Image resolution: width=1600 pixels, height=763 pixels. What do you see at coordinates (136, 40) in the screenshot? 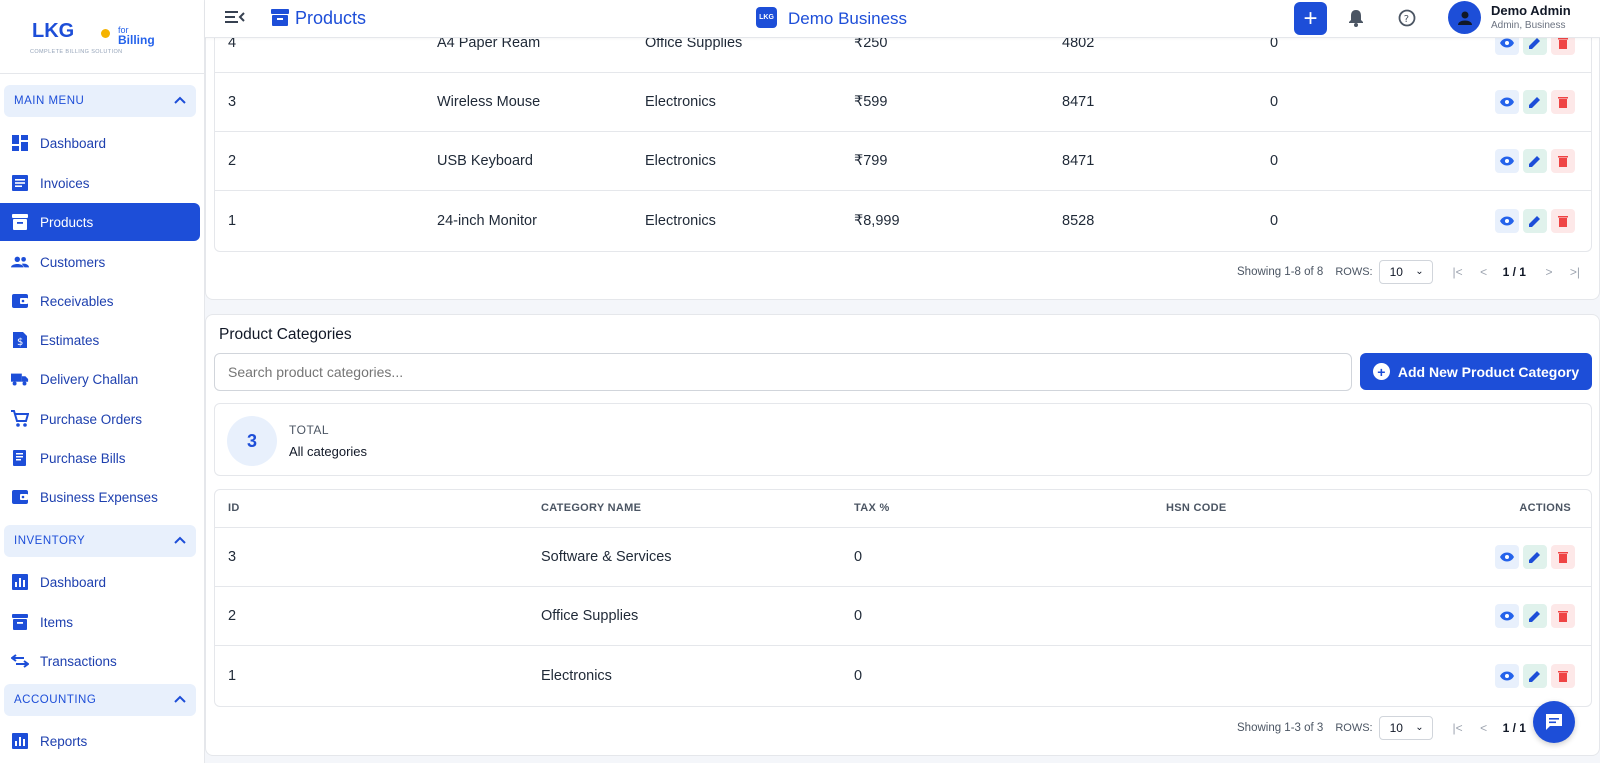
I see `logo-billing: Billing` at bounding box center [136, 40].